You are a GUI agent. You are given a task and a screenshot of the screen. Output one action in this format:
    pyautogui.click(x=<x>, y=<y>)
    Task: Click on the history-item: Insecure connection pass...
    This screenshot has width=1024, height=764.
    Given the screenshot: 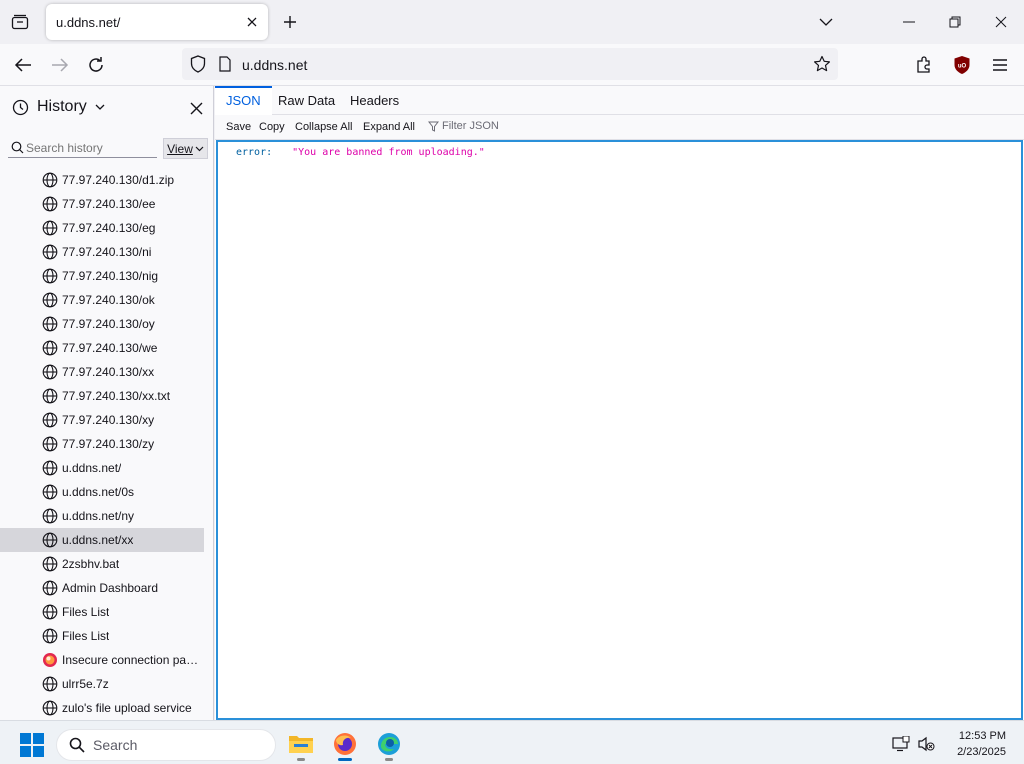 What is the action you would take?
    pyautogui.click(x=102, y=660)
    